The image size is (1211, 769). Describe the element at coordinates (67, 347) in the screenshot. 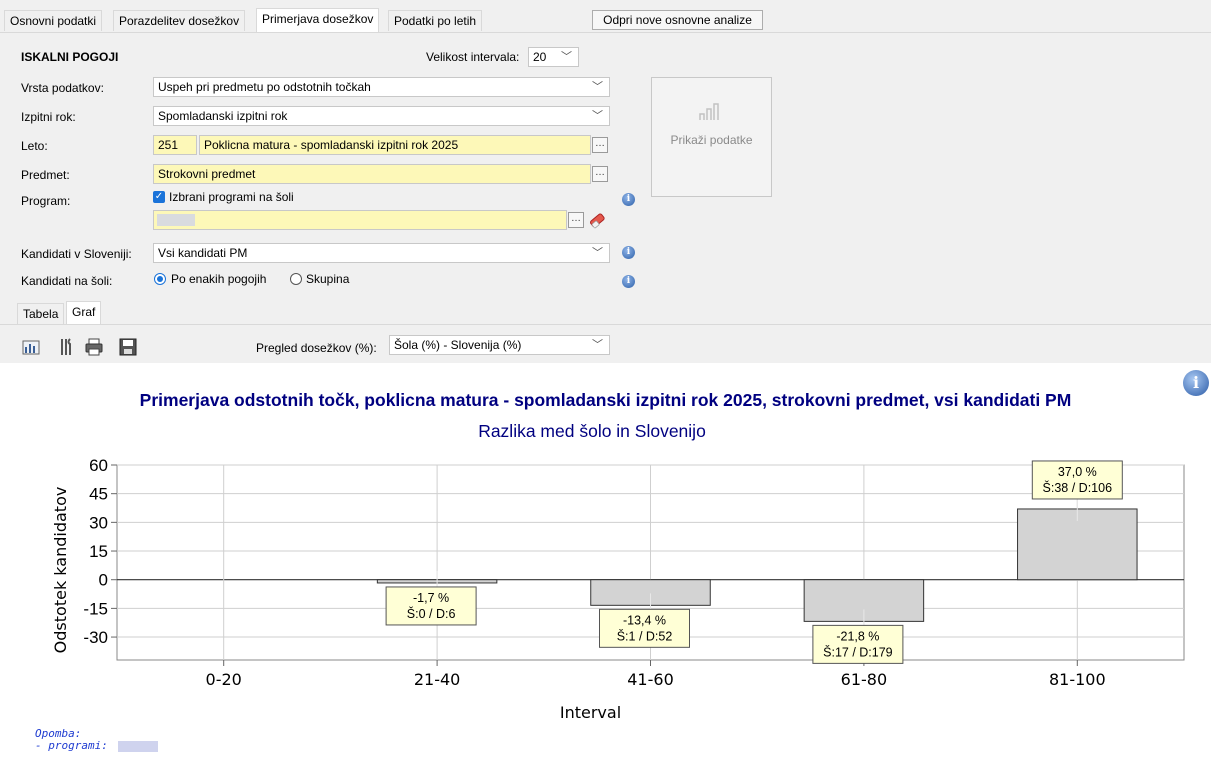

I see `settings-tools-icon` at that location.